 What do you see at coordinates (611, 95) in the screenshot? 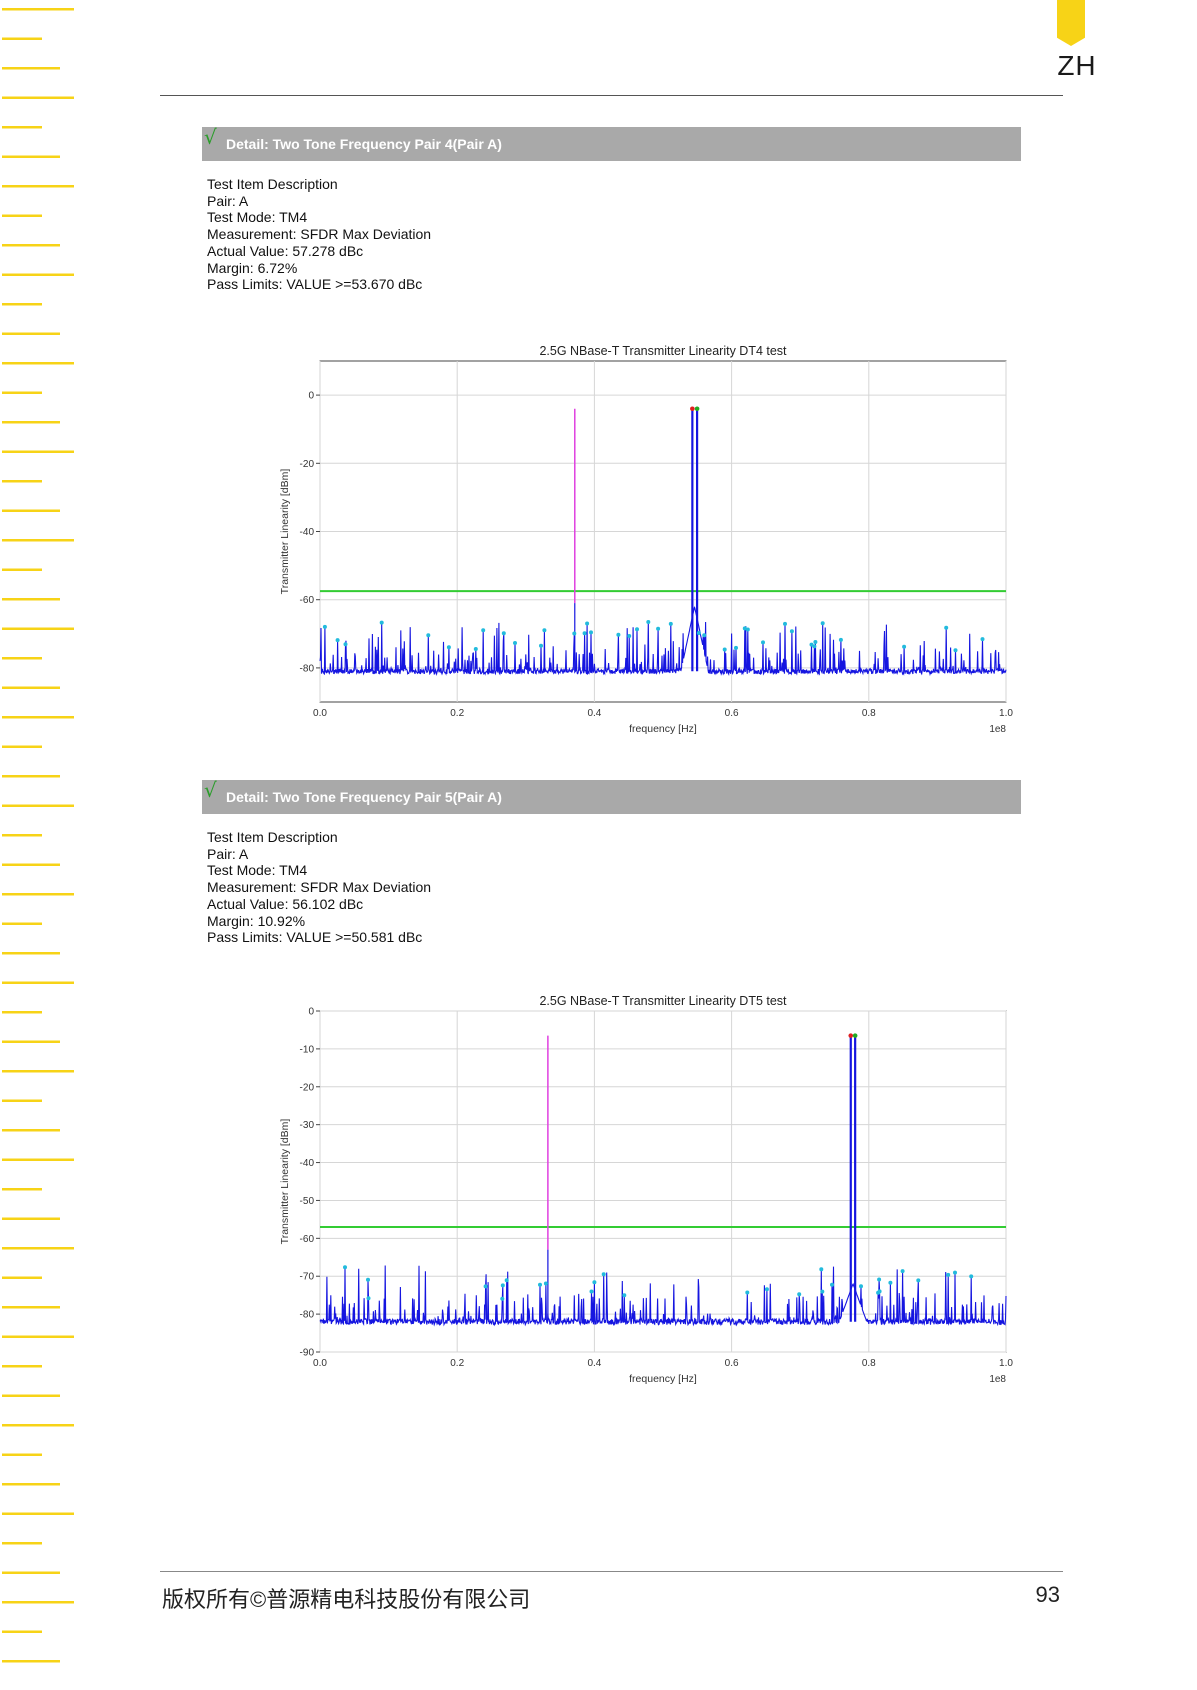
I see `header-divider` at bounding box center [611, 95].